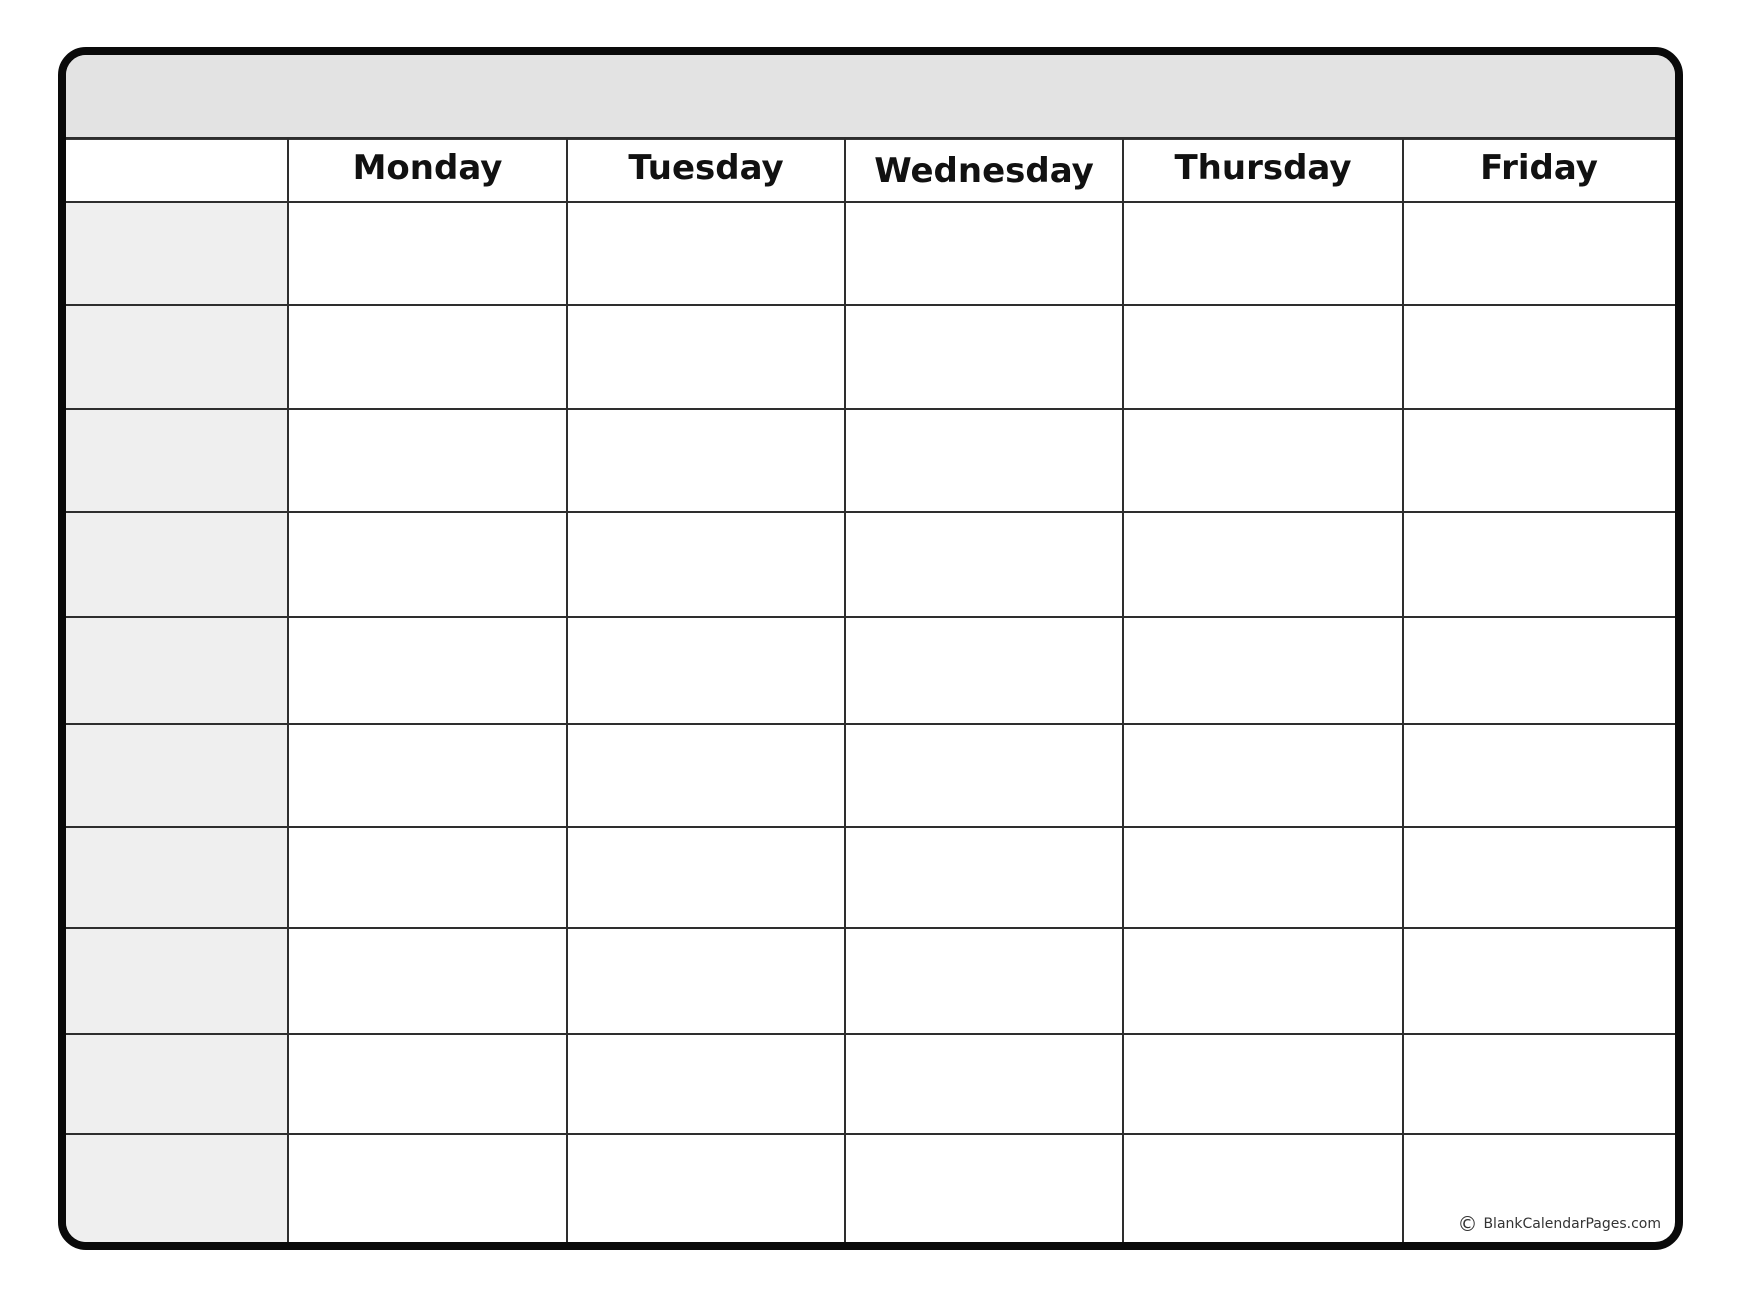 This screenshot has width=1738, height=1303. I want to click on copyright-text: BlankCalendarPages.com, so click(1572, 1224).